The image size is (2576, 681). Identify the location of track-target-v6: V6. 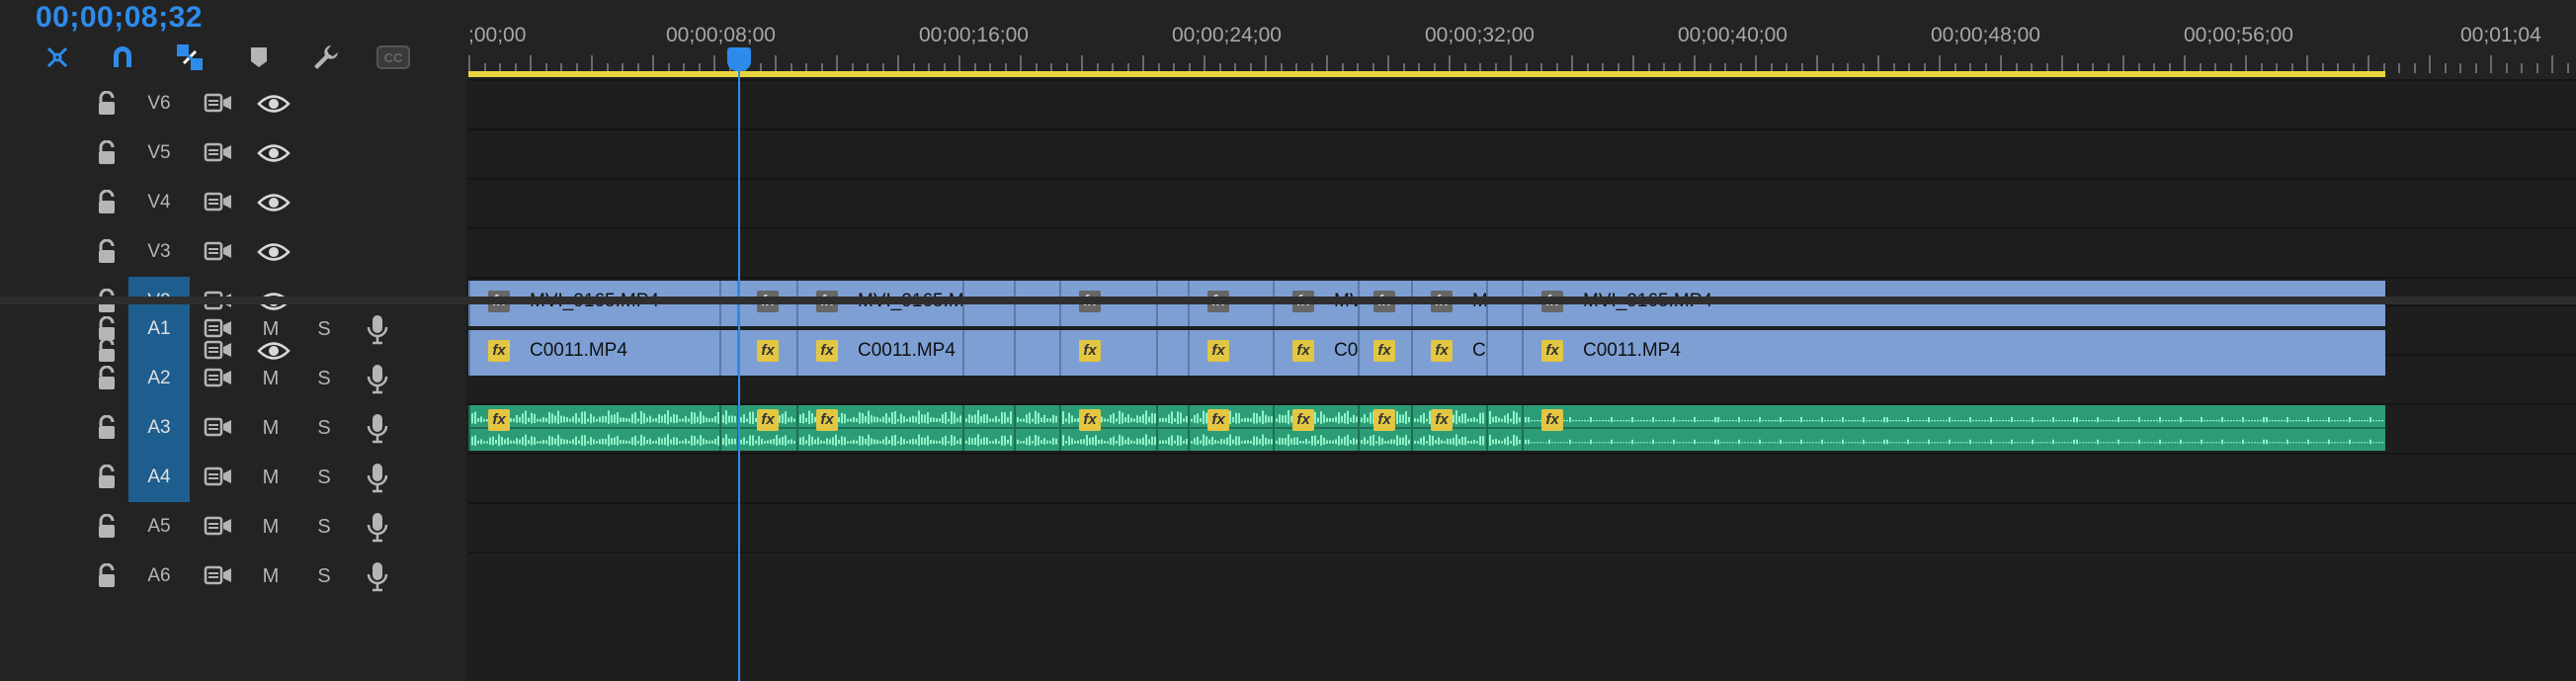
(159, 104).